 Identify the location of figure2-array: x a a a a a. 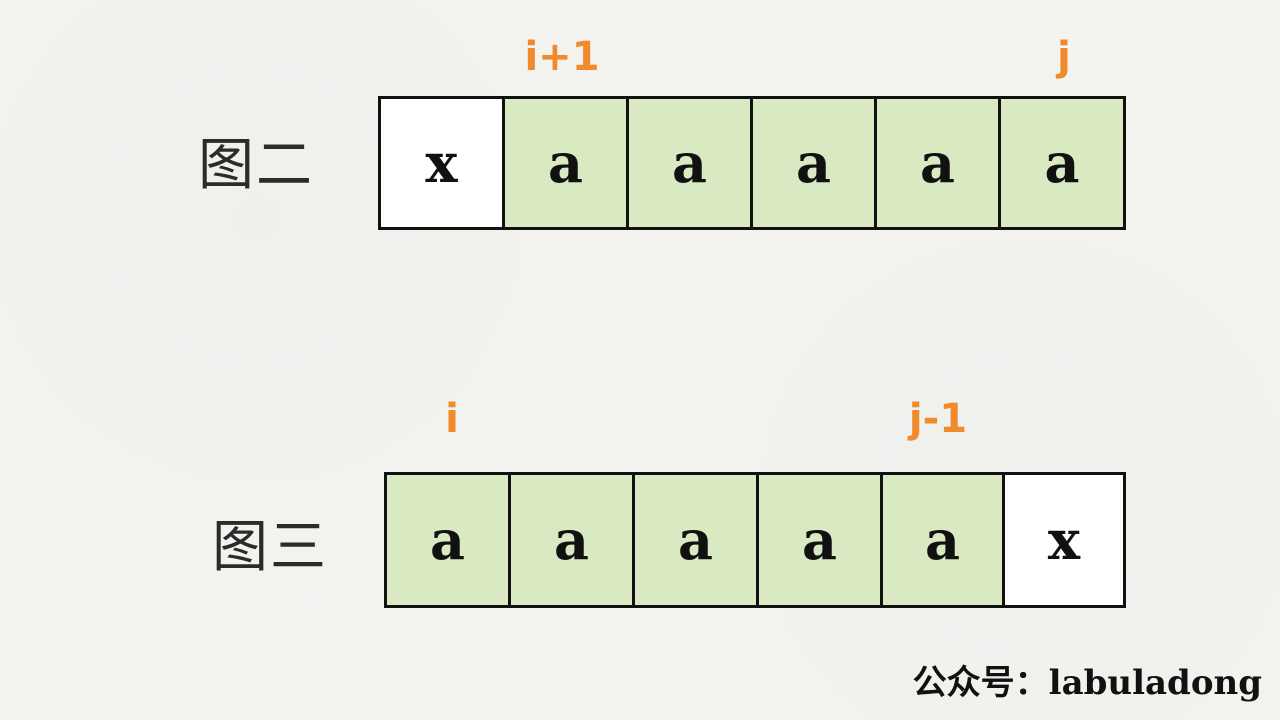
(752, 163).